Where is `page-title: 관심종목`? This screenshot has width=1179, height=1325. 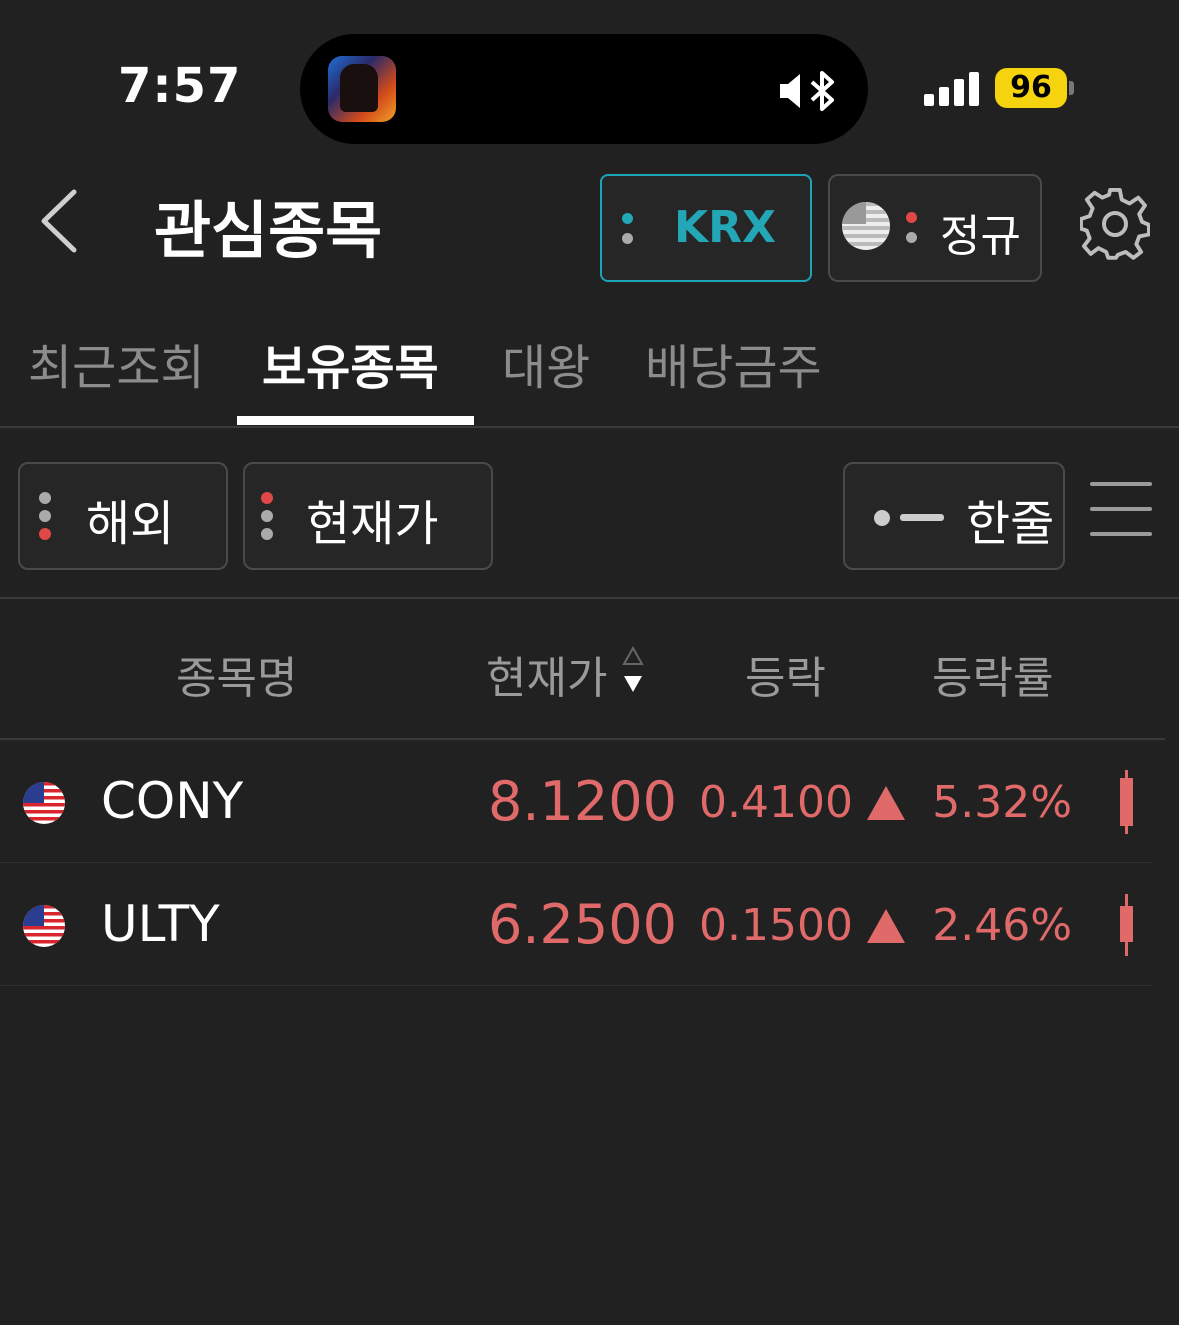
page-title: 관심종목 is located at coordinates (268, 230).